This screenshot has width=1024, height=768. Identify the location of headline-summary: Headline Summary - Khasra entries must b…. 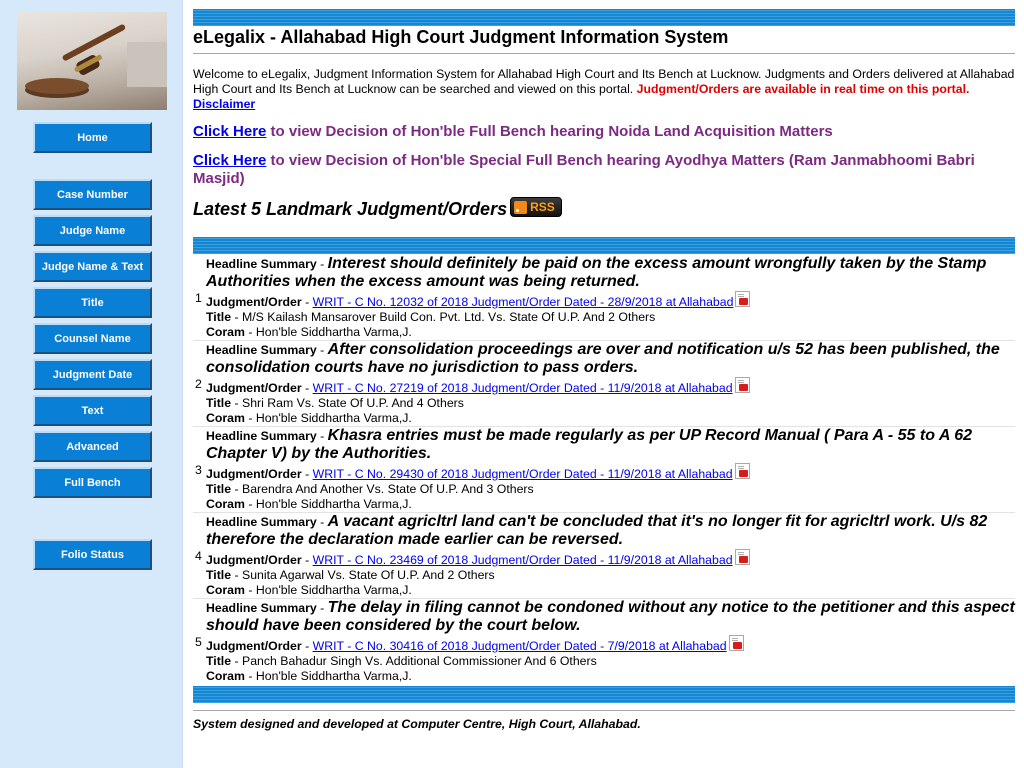
(610, 445).